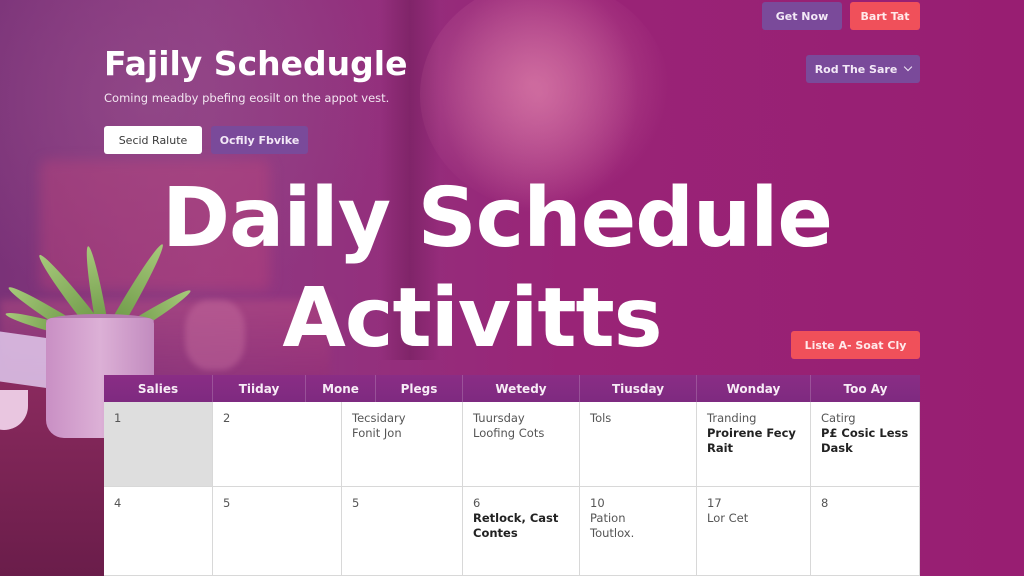 Image resolution: width=1024 pixels, height=576 pixels. I want to click on column-header: Plegs, so click(419, 388).